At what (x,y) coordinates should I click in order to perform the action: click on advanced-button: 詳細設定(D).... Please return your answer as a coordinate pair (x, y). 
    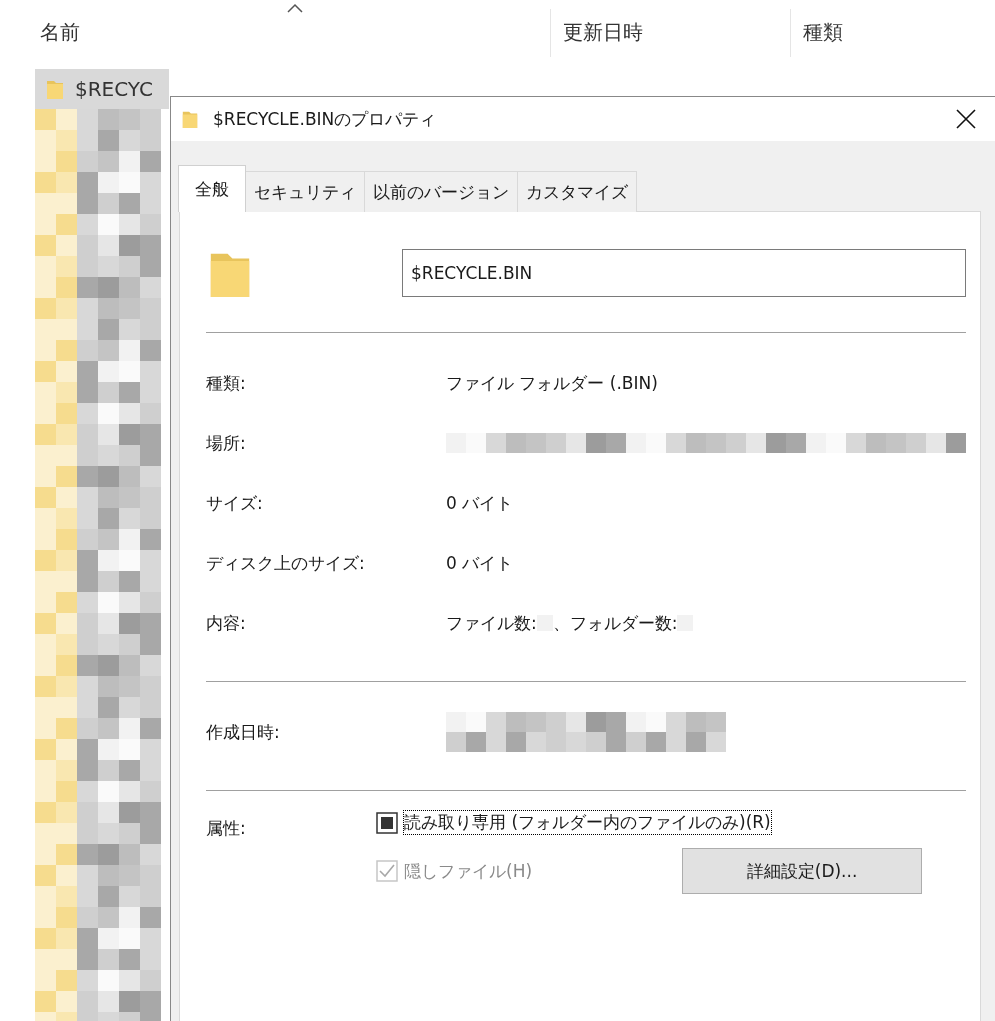
    Looking at the image, I should click on (802, 871).